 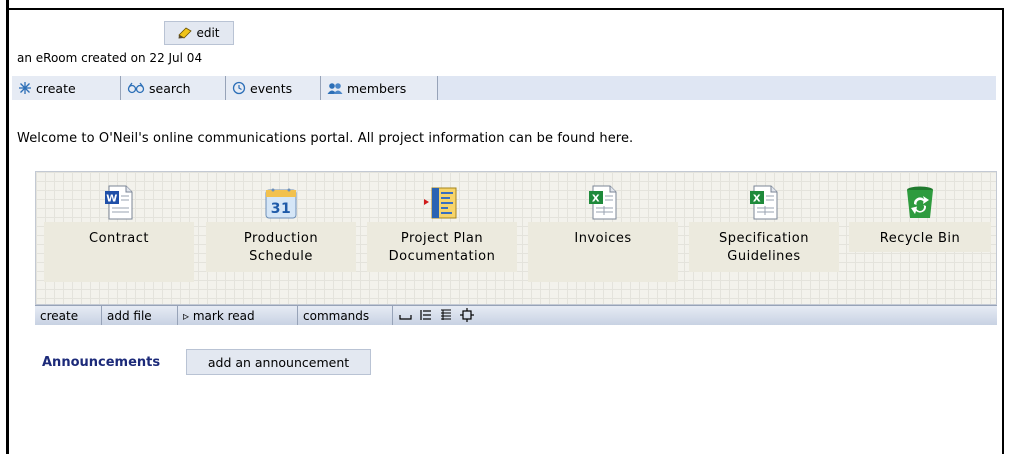 What do you see at coordinates (764, 248) in the screenshot?
I see `item-label: Specification Guidelines` at bounding box center [764, 248].